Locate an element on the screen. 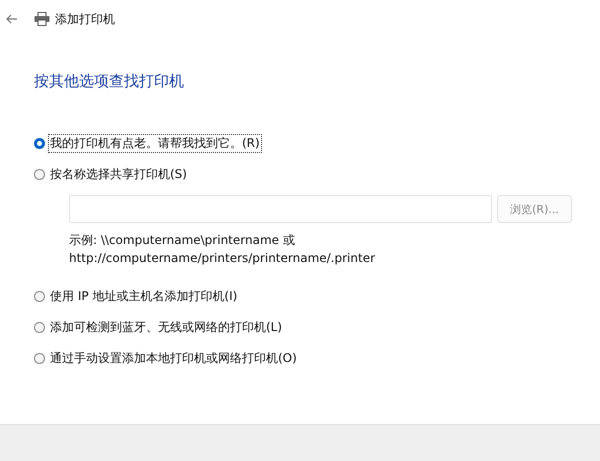  back-icon is located at coordinates (12, 19).